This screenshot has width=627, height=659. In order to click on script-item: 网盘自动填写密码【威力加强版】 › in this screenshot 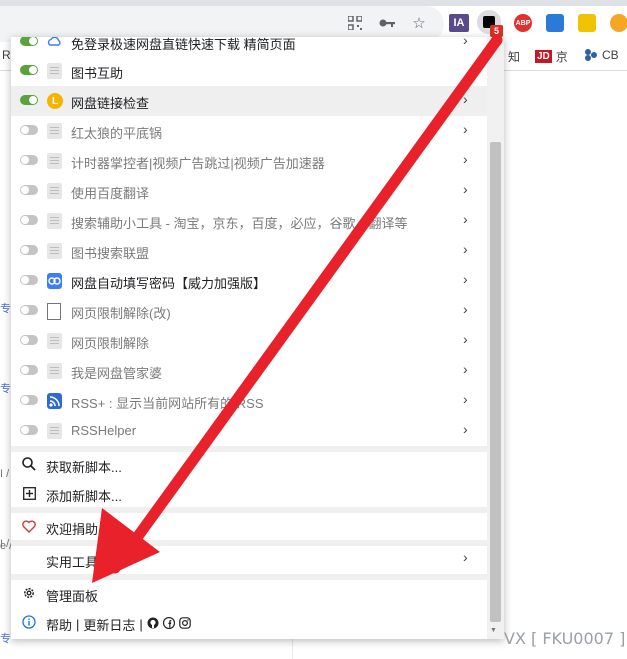, I will do `click(249, 281)`.